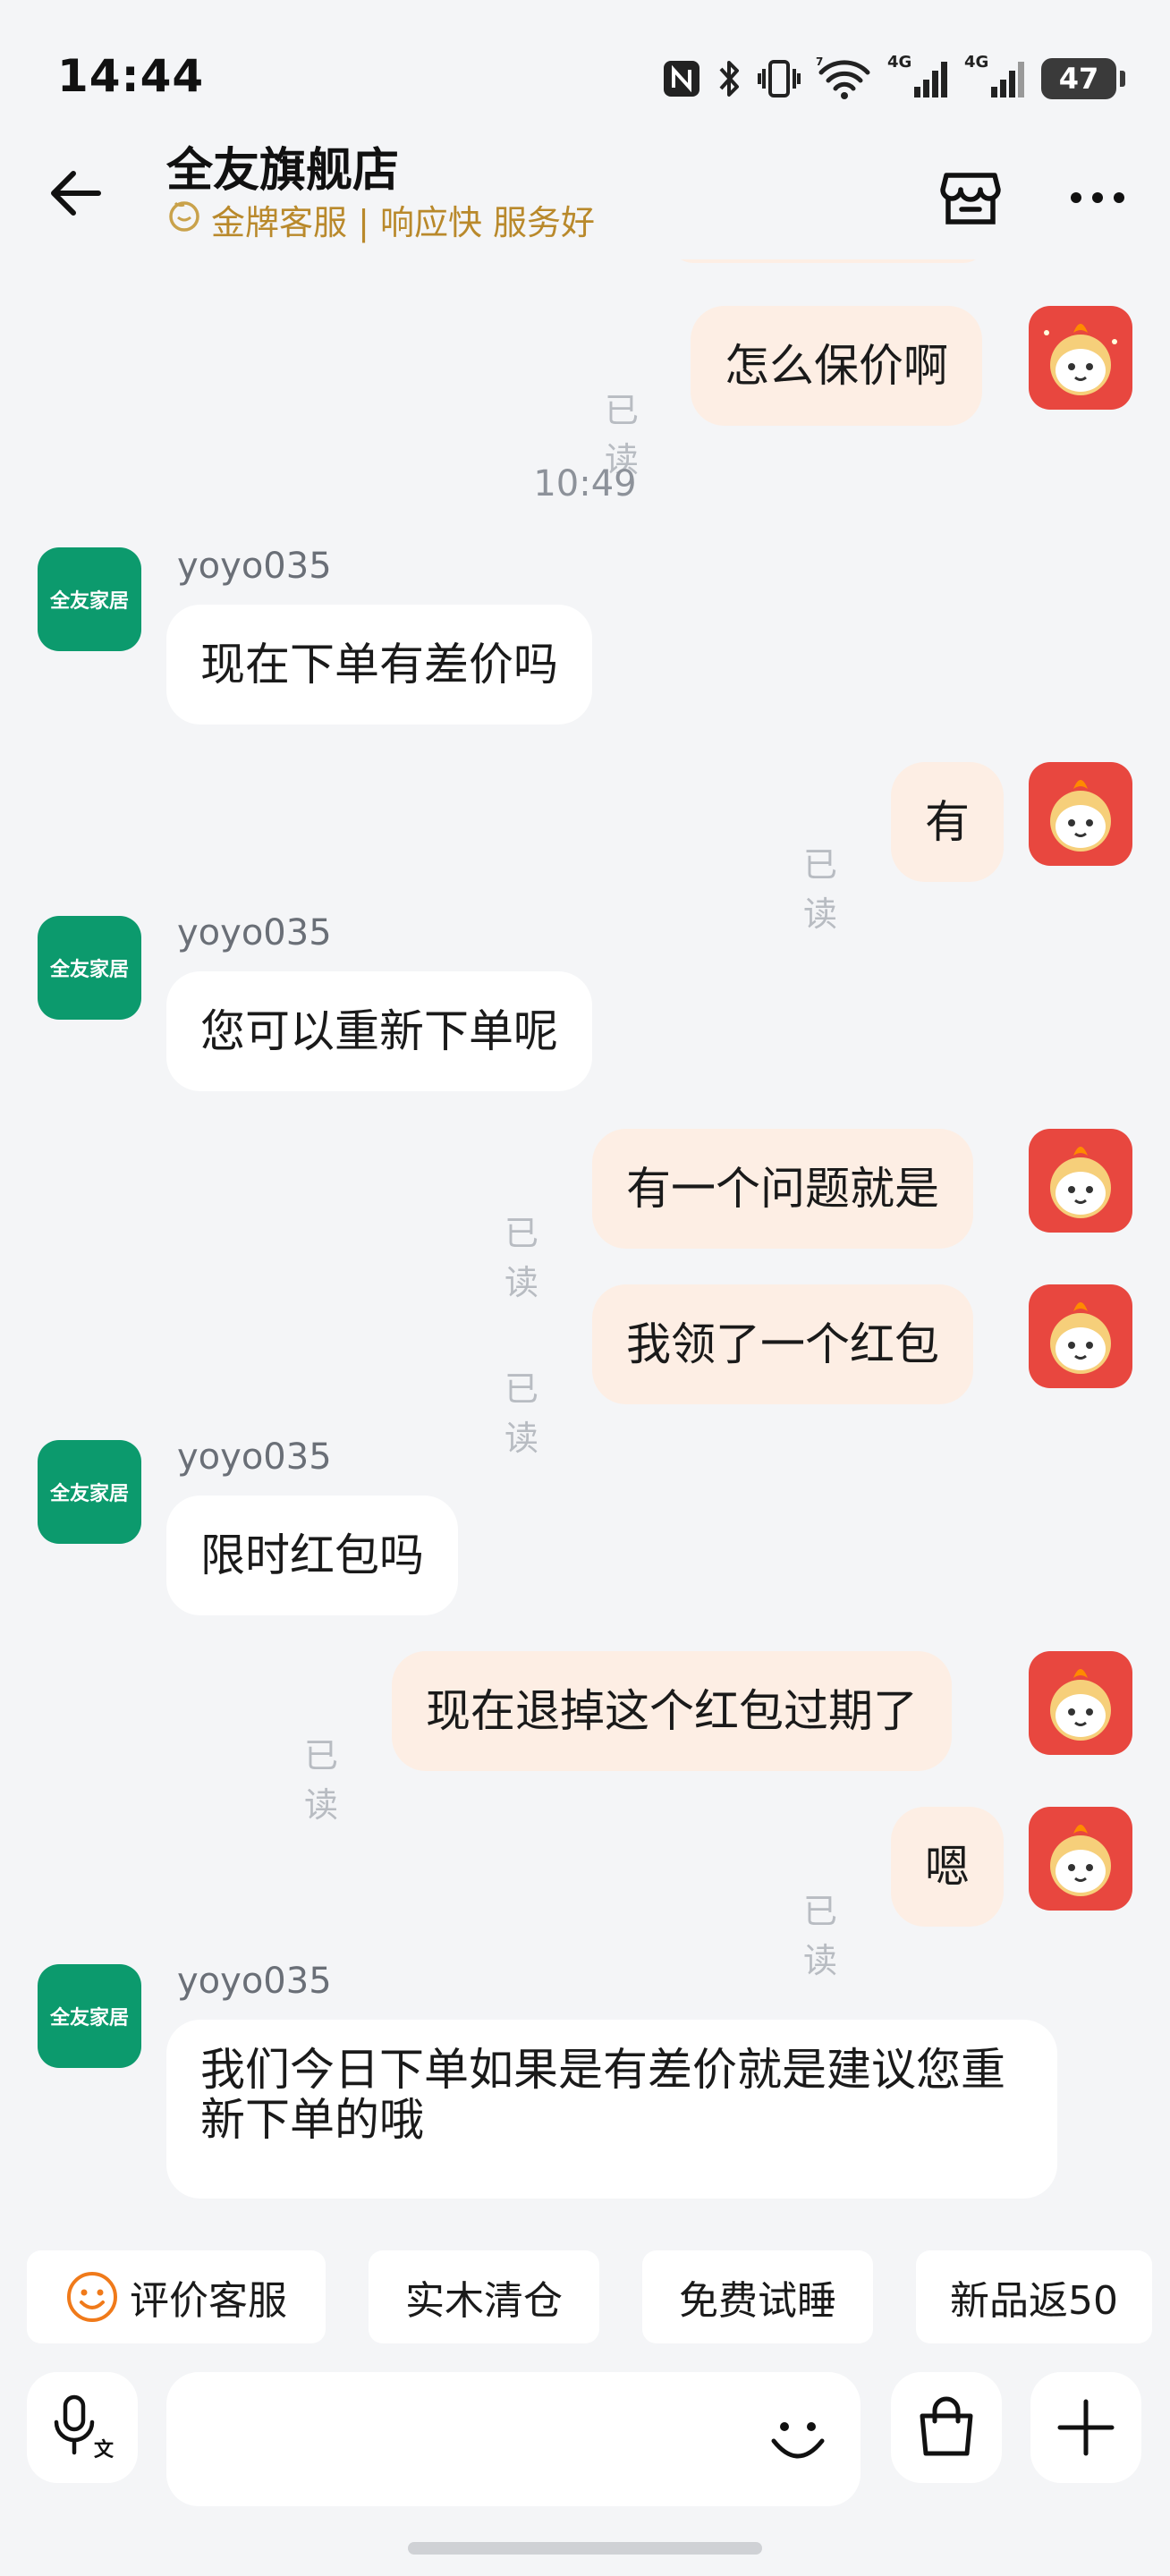 The height and width of the screenshot is (2576, 1170). I want to click on quick-action-free-trial: 免费试睡, so click(757, 2296).